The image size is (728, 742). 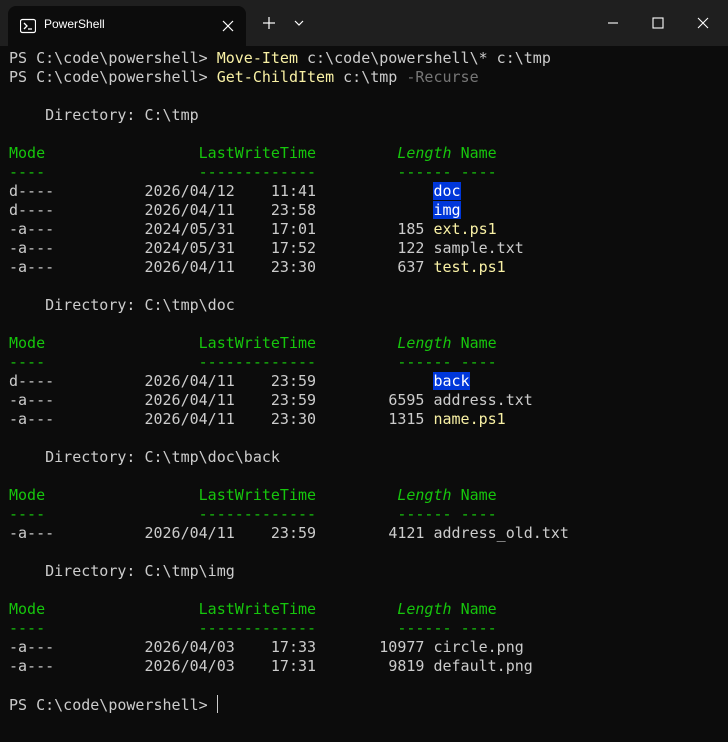 I want to click on row-time: 17:01, so click(x=293, y=229).